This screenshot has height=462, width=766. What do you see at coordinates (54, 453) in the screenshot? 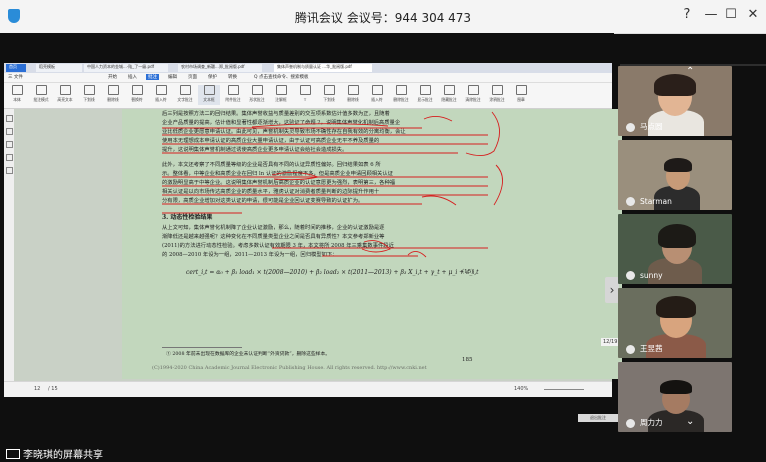
I see `screen-share-label: 李晓琪的屏幕共享` at bounding box center [54, 453].